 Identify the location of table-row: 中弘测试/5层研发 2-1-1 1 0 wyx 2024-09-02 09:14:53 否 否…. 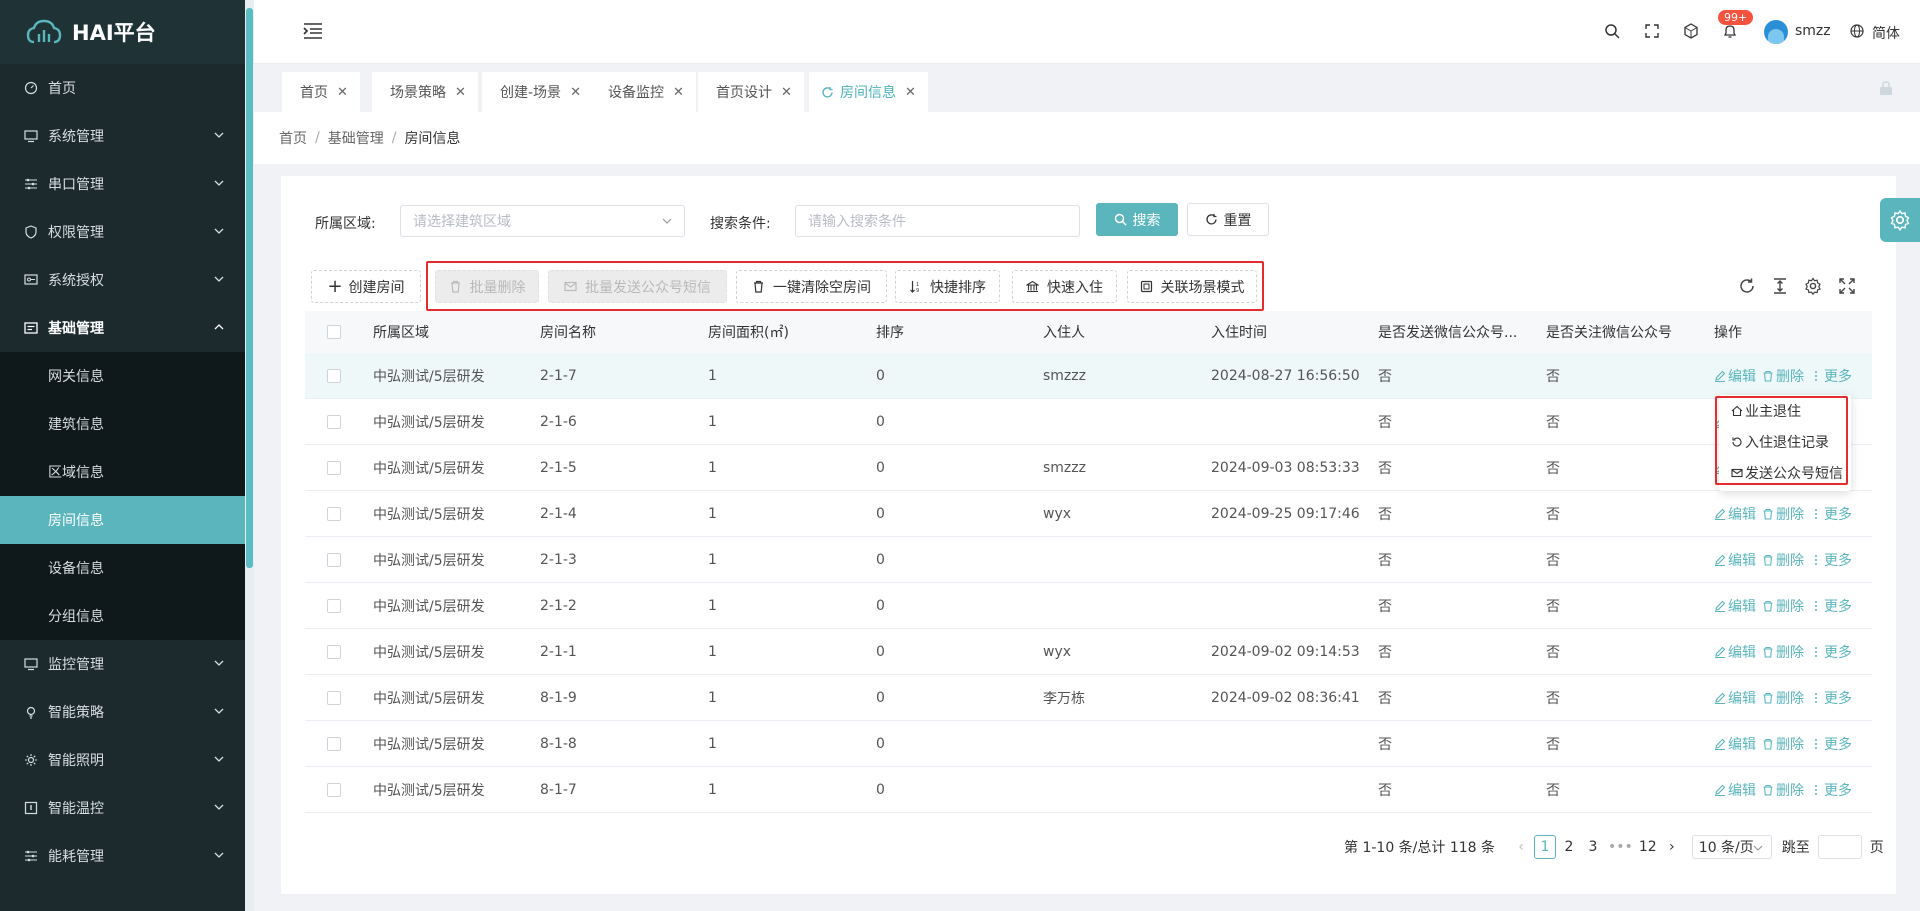
(1088, 652).